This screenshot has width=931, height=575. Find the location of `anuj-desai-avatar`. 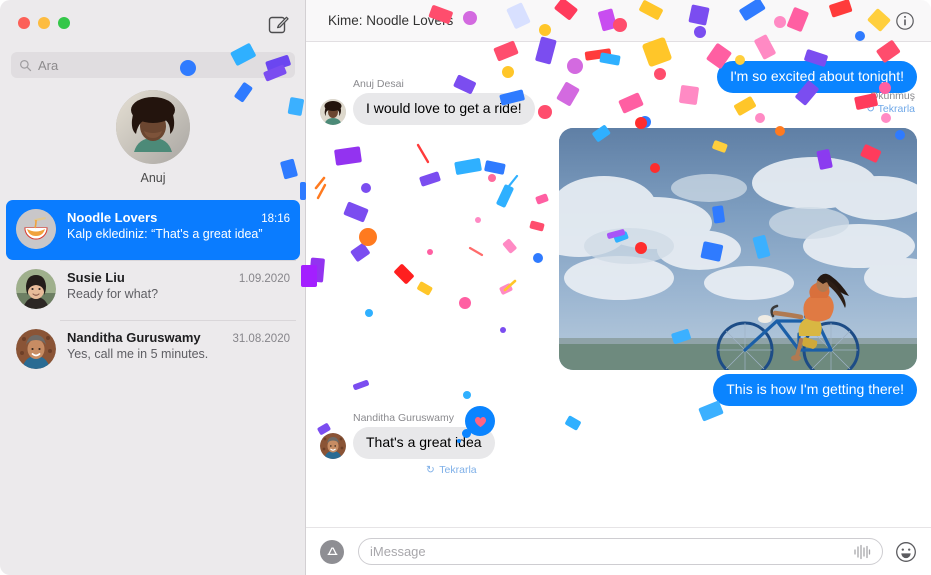

anuj-desai-avatar is located at coordinates (333, 111).